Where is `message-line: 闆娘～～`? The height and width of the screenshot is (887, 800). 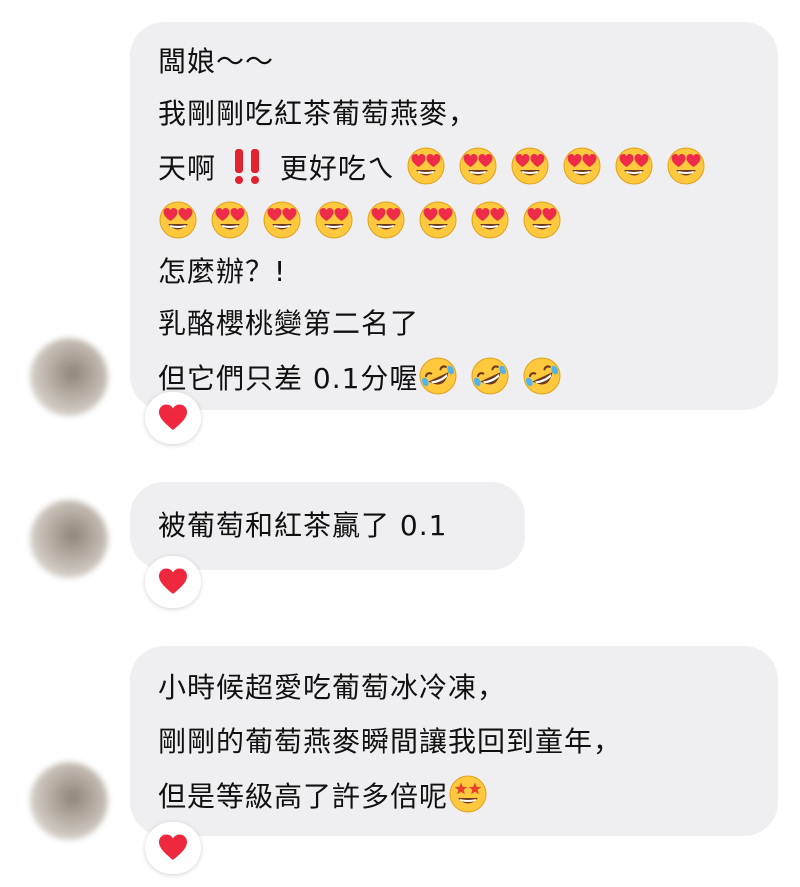 message-line: 闆娘～～ is located at coordinates (216, 61).